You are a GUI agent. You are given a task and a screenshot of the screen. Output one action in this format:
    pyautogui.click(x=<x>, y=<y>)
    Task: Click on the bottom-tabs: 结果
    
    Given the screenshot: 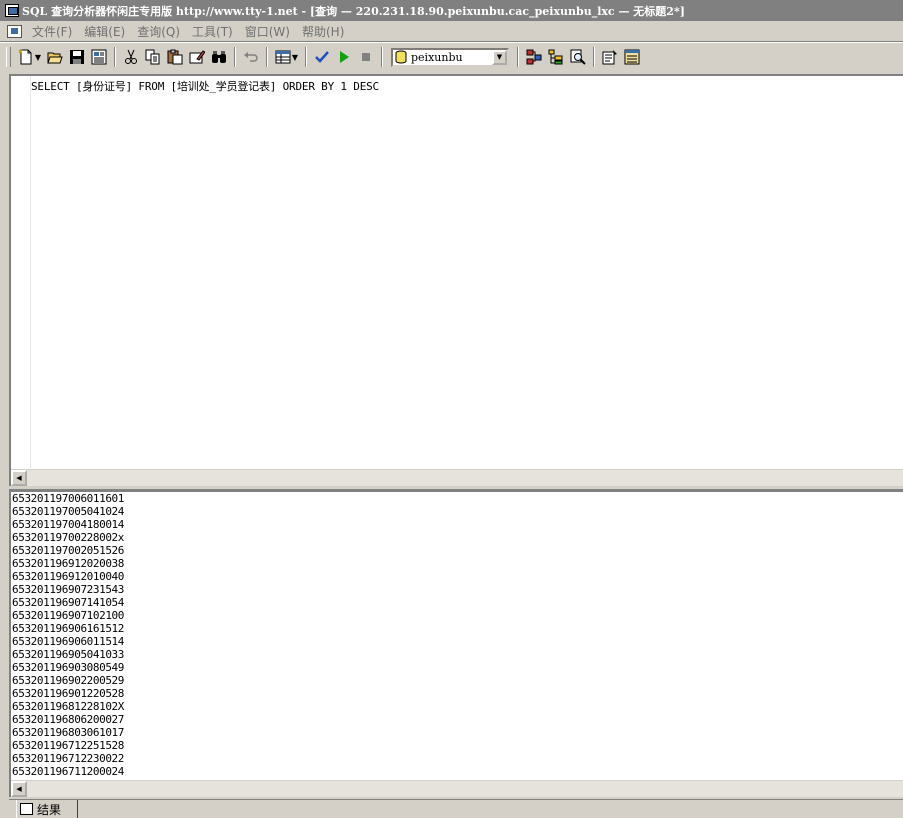 What is the action you would take?
    pyautogui.click(x=456, y=808)
    